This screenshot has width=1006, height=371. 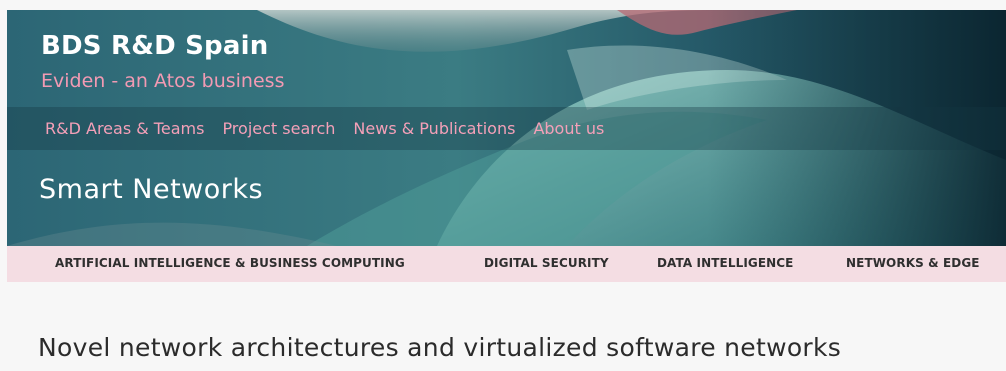 What do you see at coordinates (151, 189) in the screenshot?
I see `section-title: Smart Networks` at bounding box center [151, 189].